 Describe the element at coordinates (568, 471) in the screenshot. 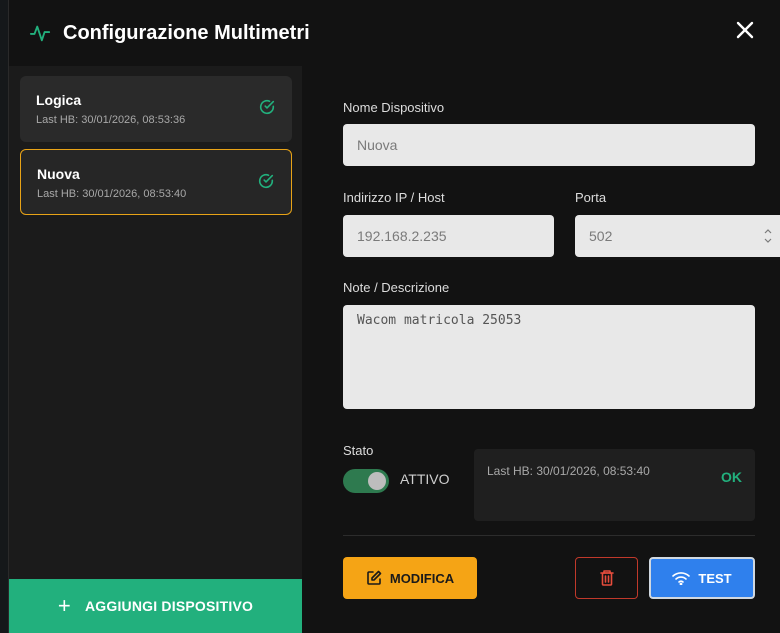

I see `status-last-hb: Last HB: 30/01/2026, 08:53:40` at that location.